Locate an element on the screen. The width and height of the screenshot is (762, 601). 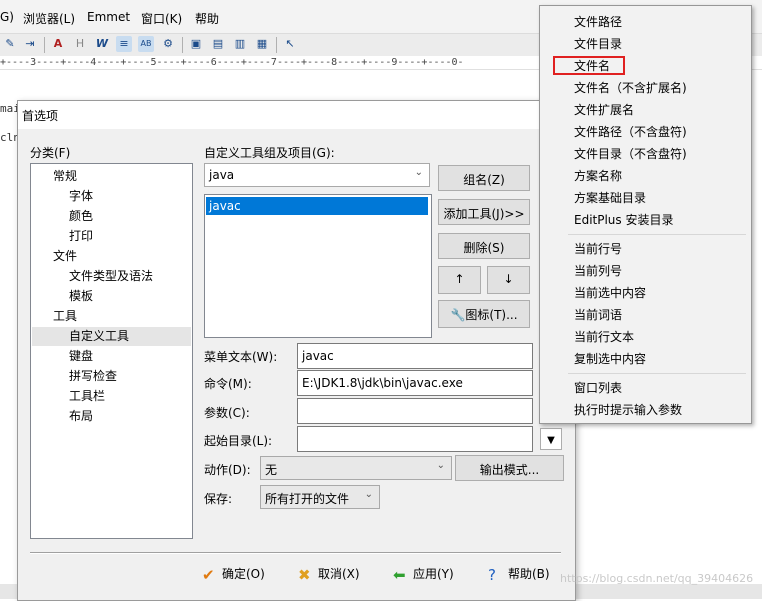
watermark: https://blog.csdn.net/qq_39404626 is located at coordinates (657, 578).